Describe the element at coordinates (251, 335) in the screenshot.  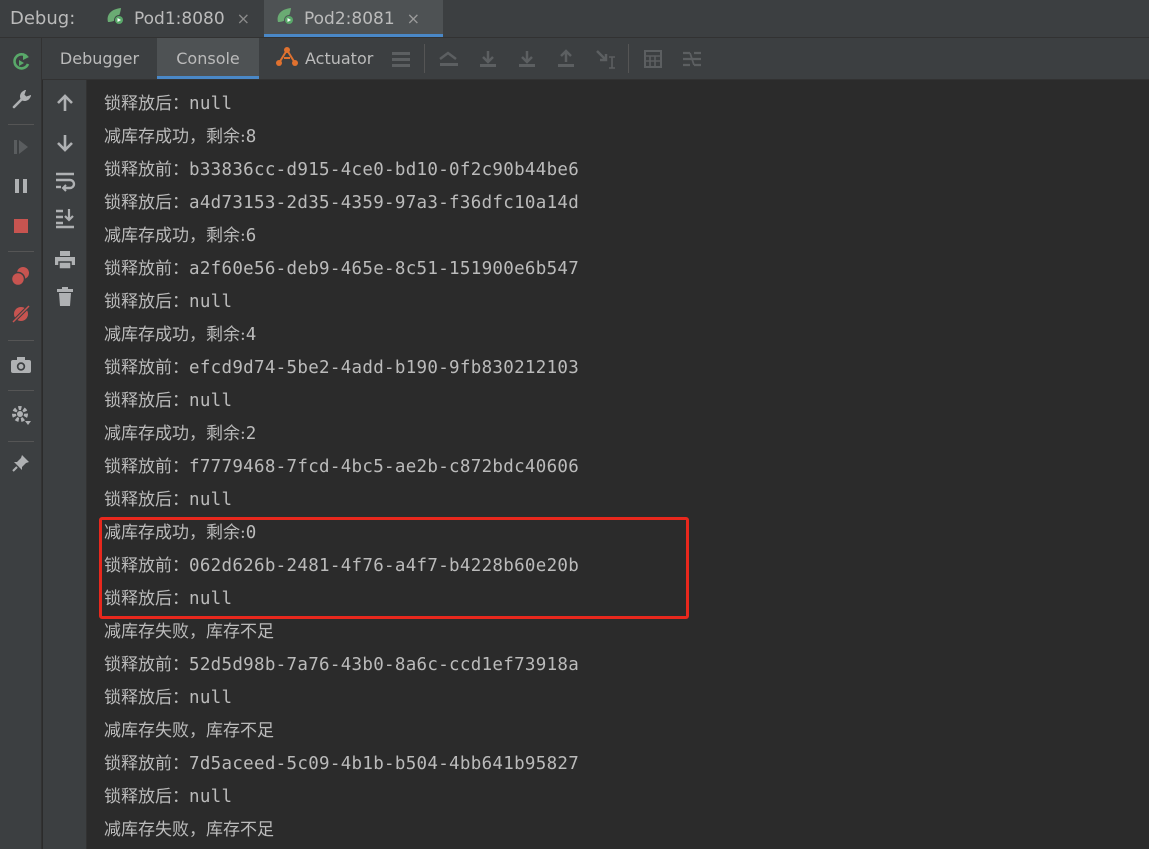
I see `log-line-value: 4` at that location.